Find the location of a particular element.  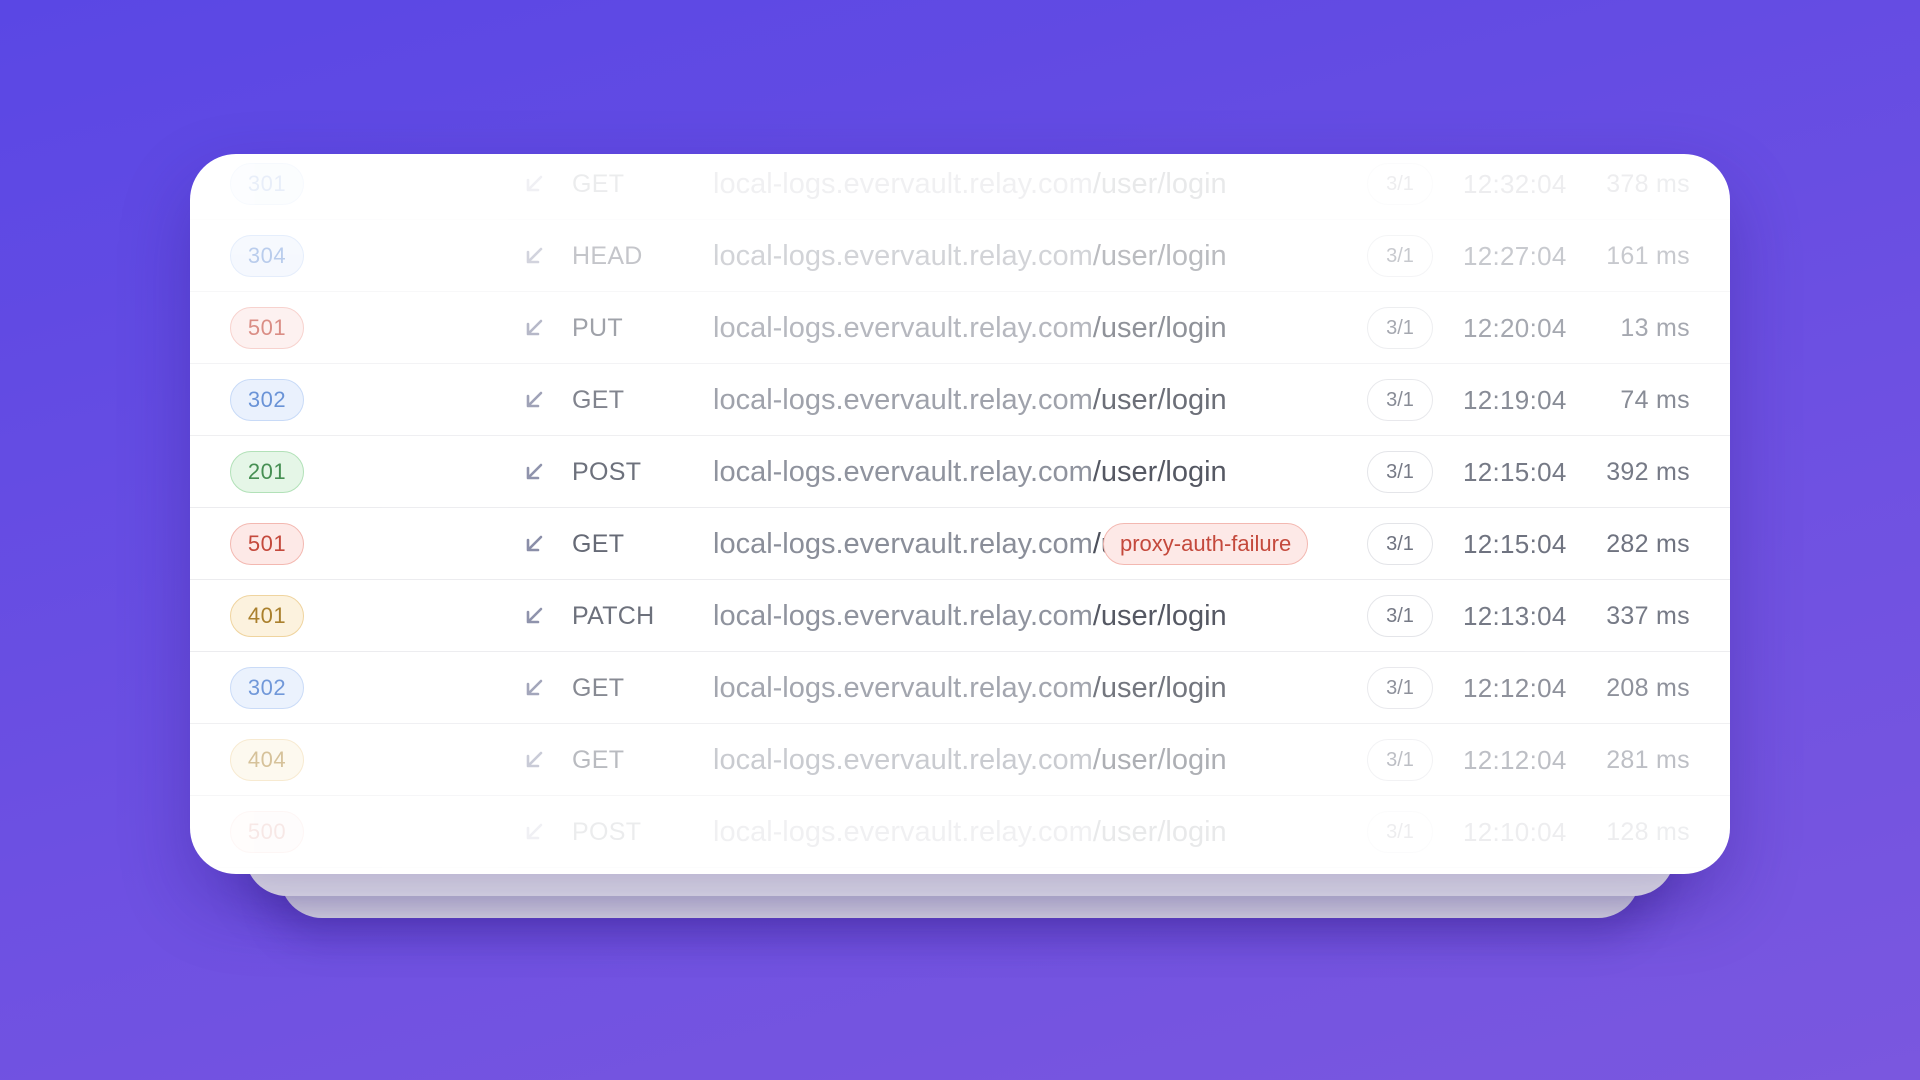

error-tag: proxy-auth-failure is located at coordinates (1206, 544).